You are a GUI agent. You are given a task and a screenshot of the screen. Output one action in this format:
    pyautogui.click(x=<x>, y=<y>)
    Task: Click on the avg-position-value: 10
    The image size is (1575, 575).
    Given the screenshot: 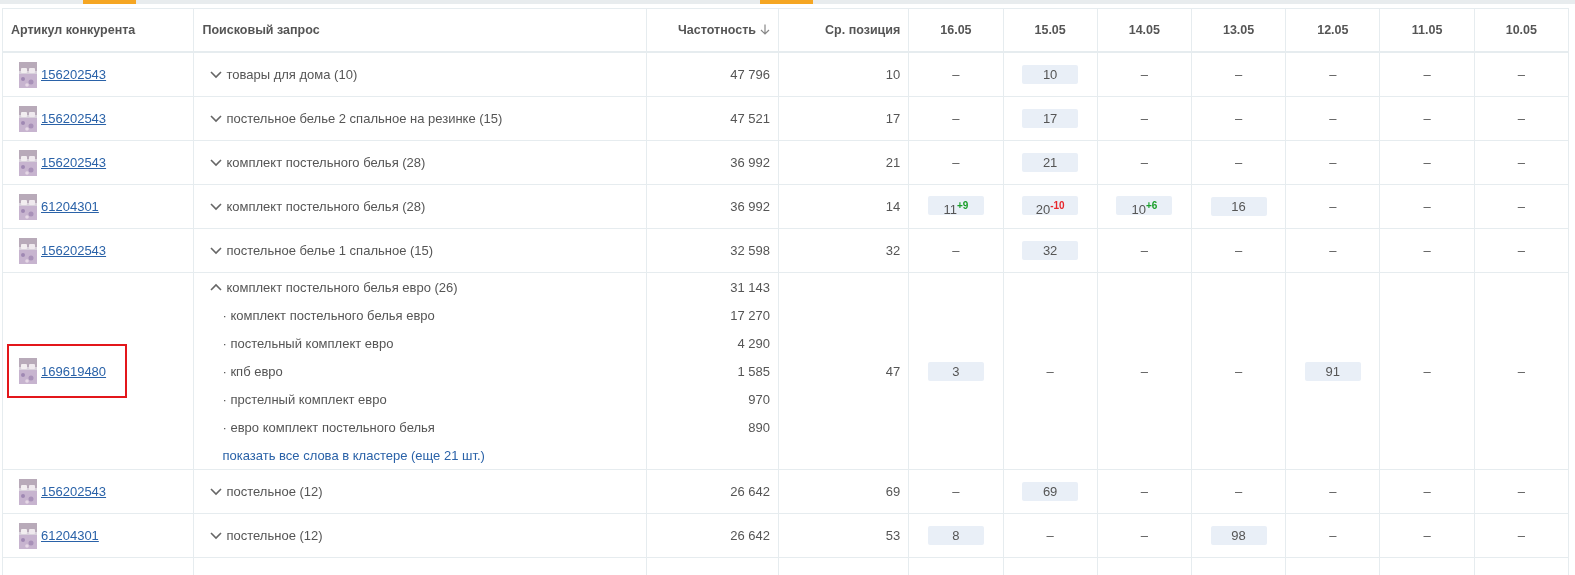 What is the action you would take?
    pyautogui.click(x=893, y=74)
    